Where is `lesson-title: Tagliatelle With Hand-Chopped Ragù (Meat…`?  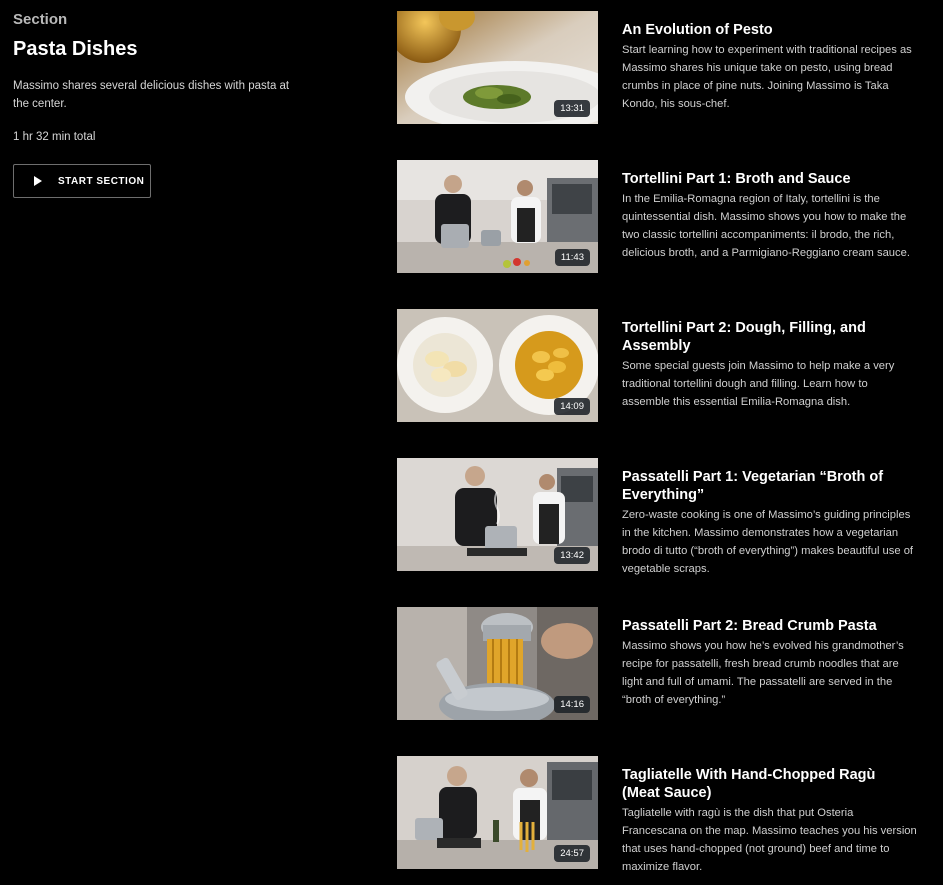
lesson-title: Tagliatelle With Hand-Chopped Ragù (Meat… is located at coordinates (769, 784).